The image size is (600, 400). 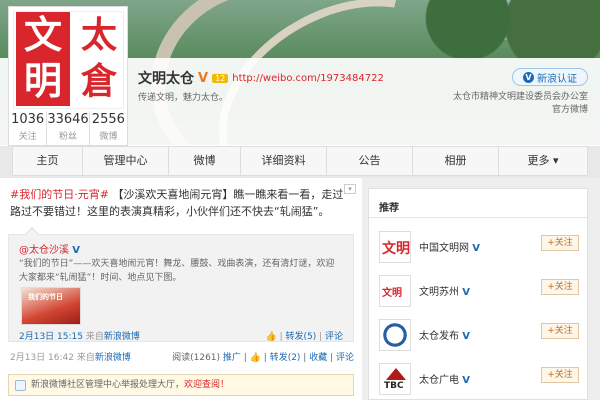 I want to click on post-actions: 阅读(1261) 推广 | 👍 | 转发(2) | 收藏 | 评论, so click(x=263, y=358).